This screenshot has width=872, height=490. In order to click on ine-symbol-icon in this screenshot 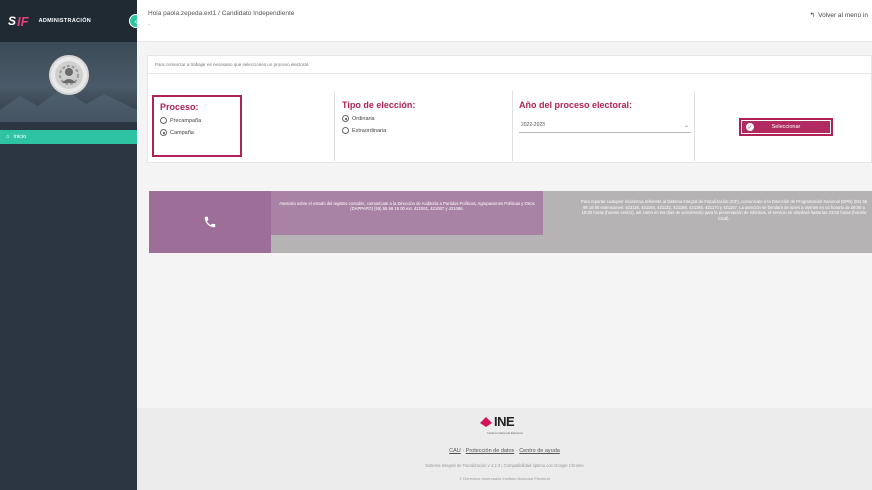, I will do `click(486, 421)`.